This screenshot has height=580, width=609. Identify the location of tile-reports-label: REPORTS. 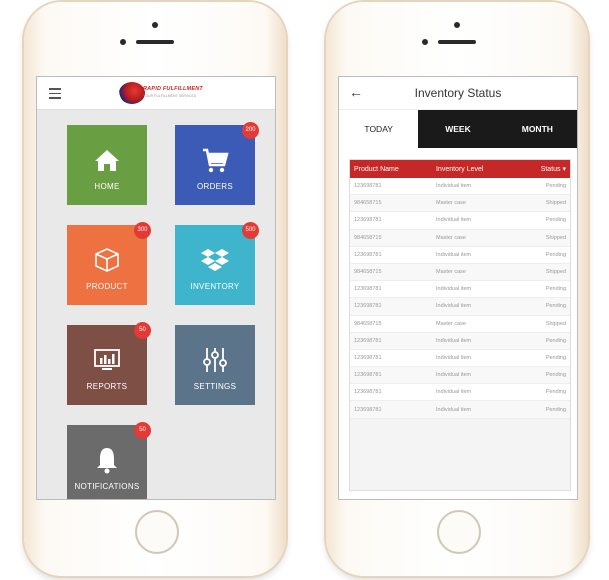
(107, 386).